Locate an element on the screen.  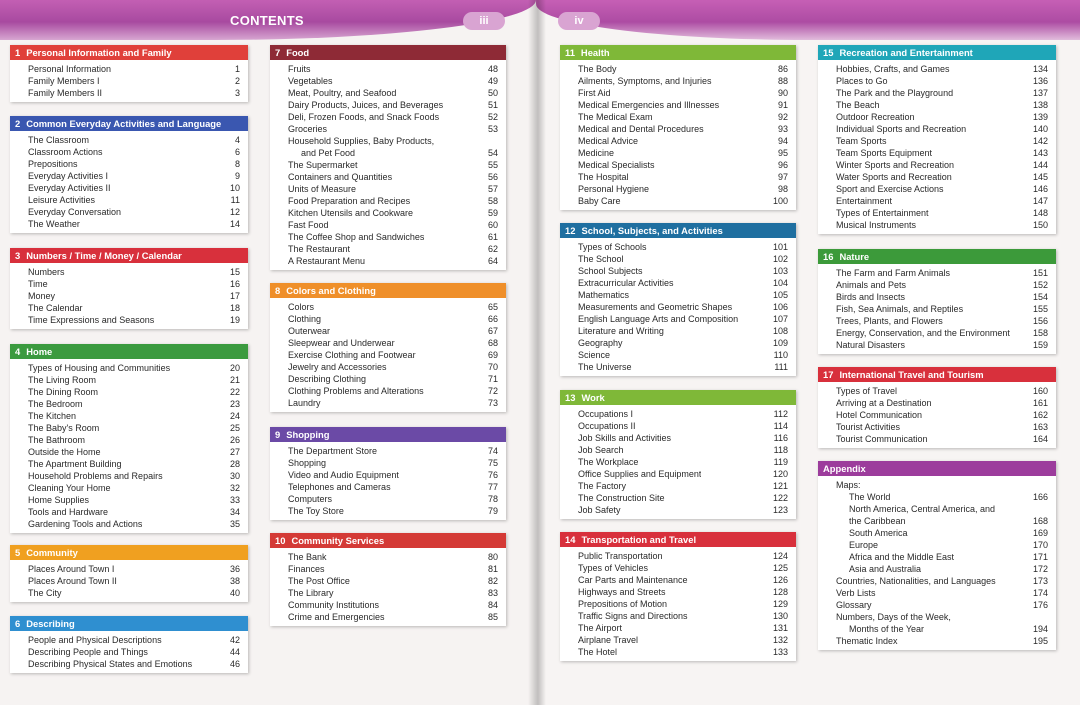
toc-entry: The Weather 14 is located at coordinates (134, 224).